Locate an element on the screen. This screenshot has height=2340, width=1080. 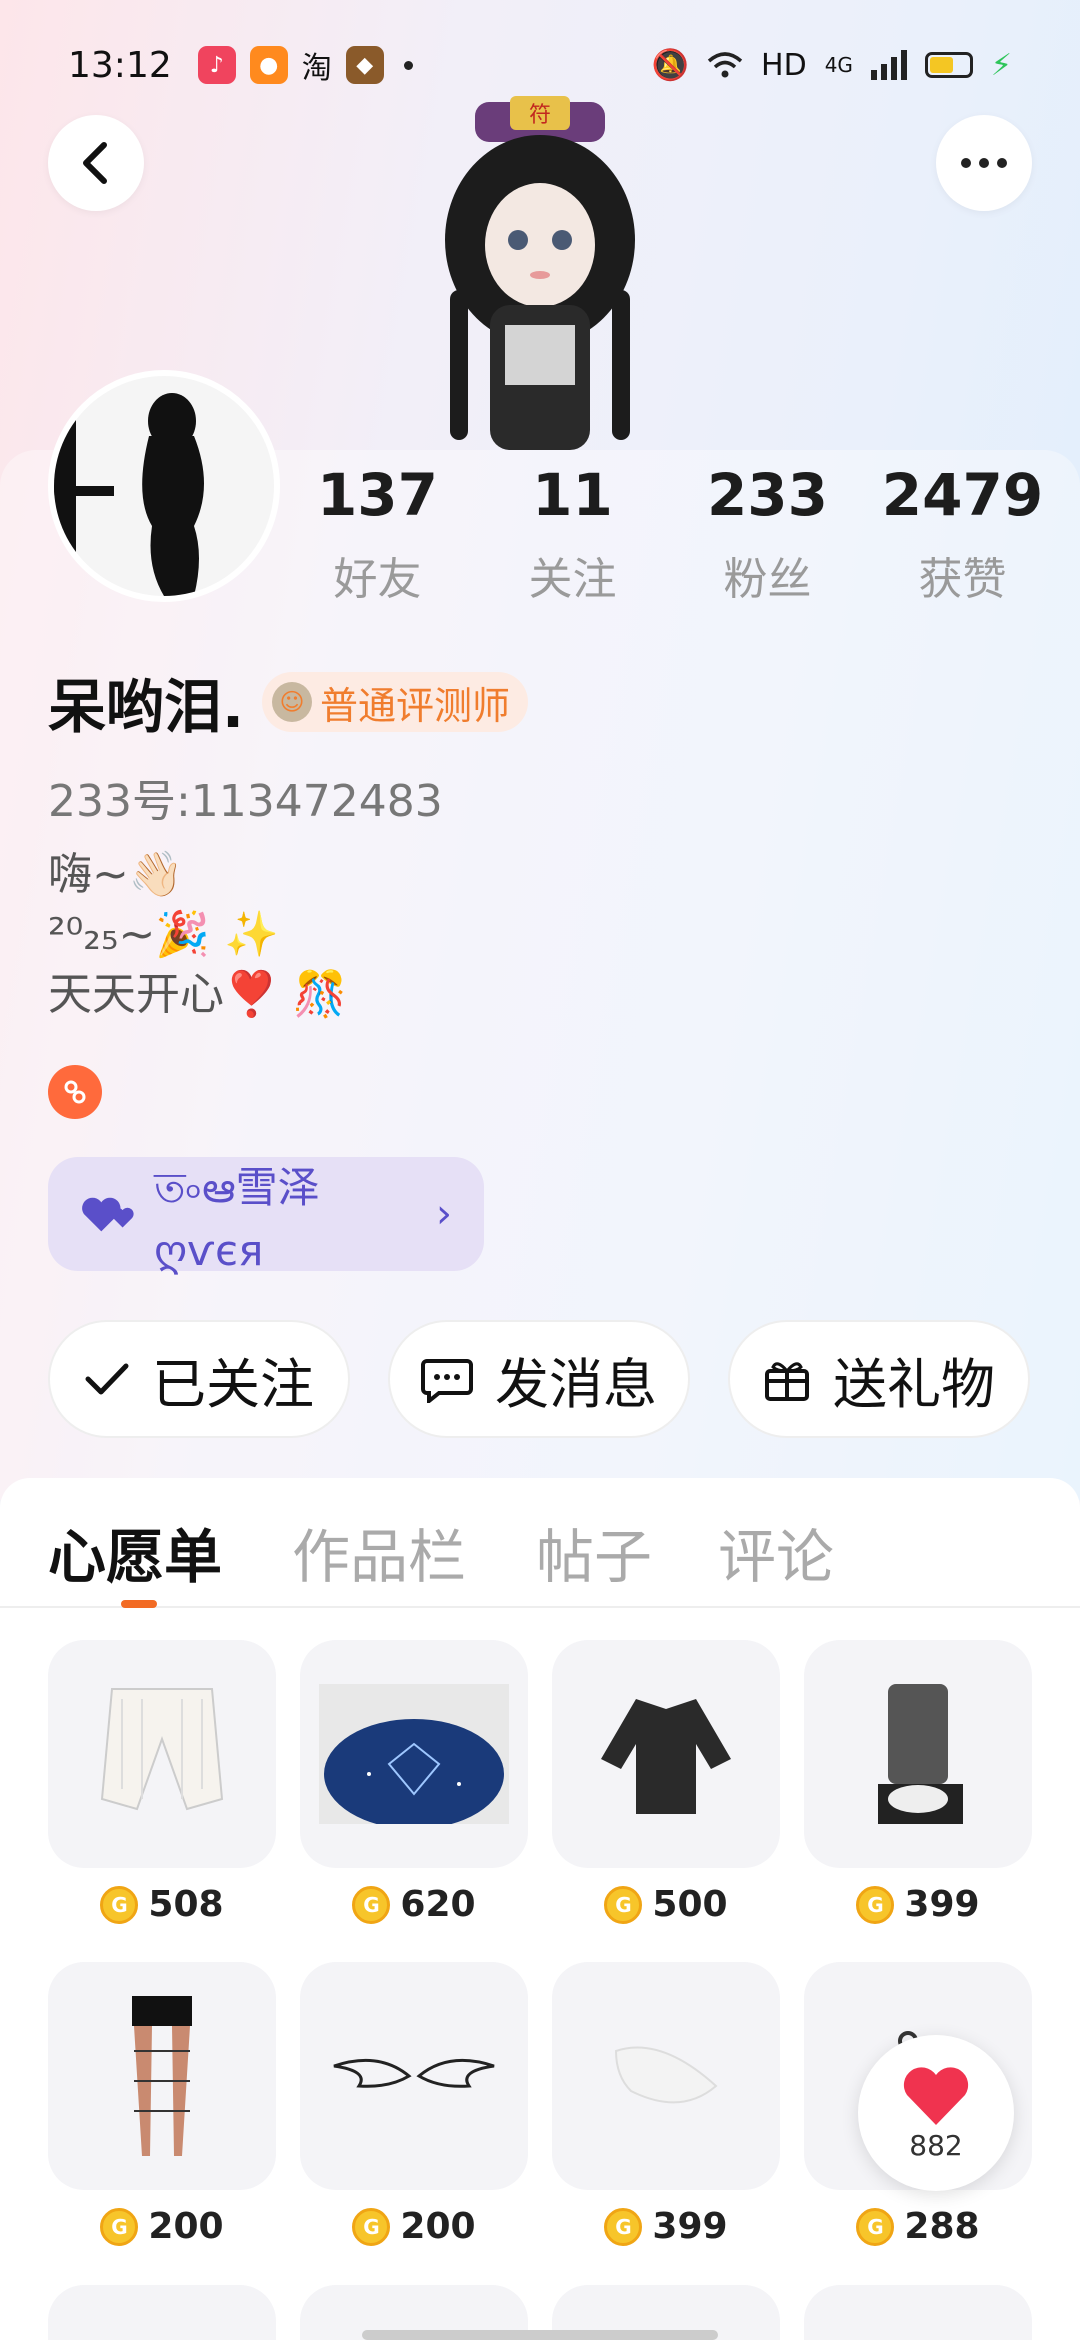
hd-label: HD is located at coordinates (784, 65).